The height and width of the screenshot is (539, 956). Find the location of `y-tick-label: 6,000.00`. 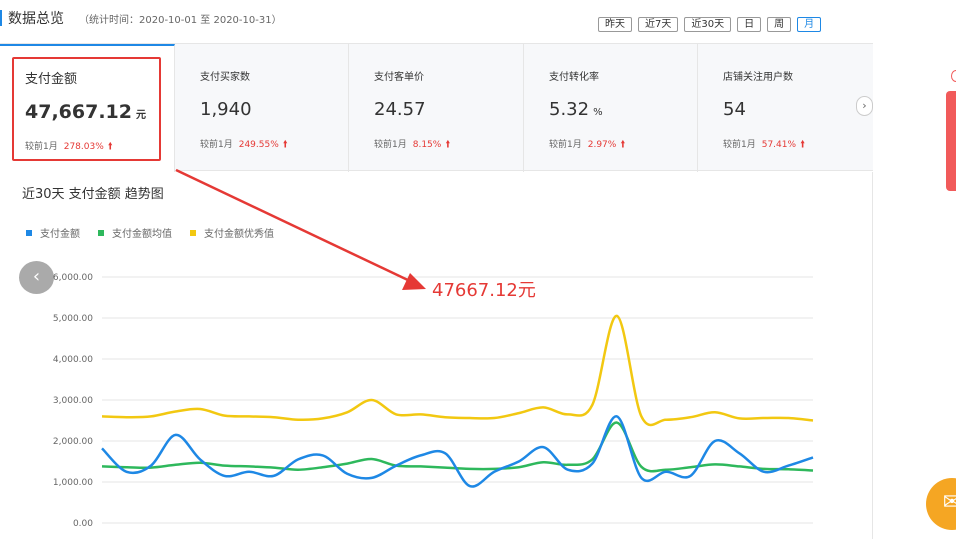

y-tick-label: 6,000.00 is located at coordinates (73, 278).